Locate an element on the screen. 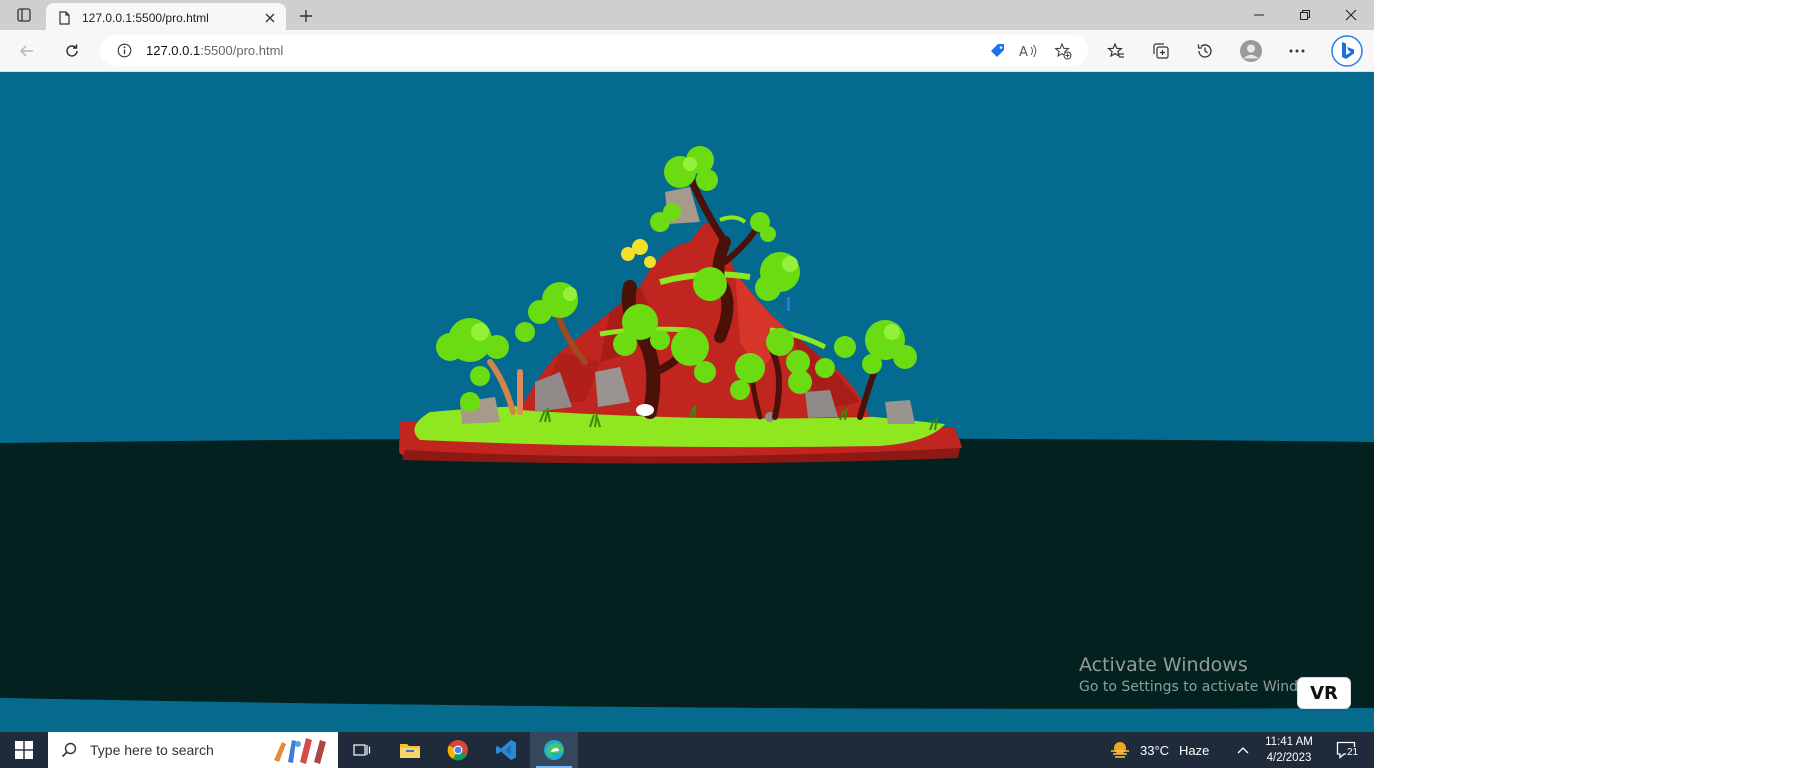 Image resolution: width=1800 pixels, height=768 pixels. vscode-icon is located at coordinates (506, 750).